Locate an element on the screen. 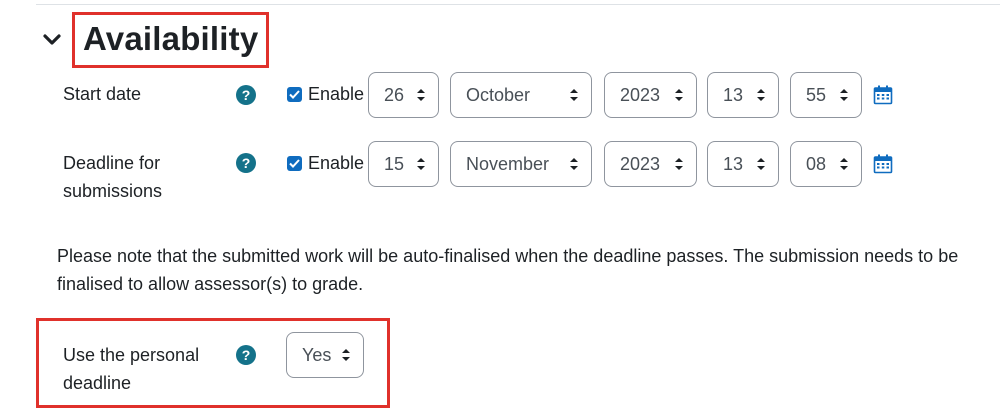  start-date-minute-value: 55 is located at coordinates (816, 94).